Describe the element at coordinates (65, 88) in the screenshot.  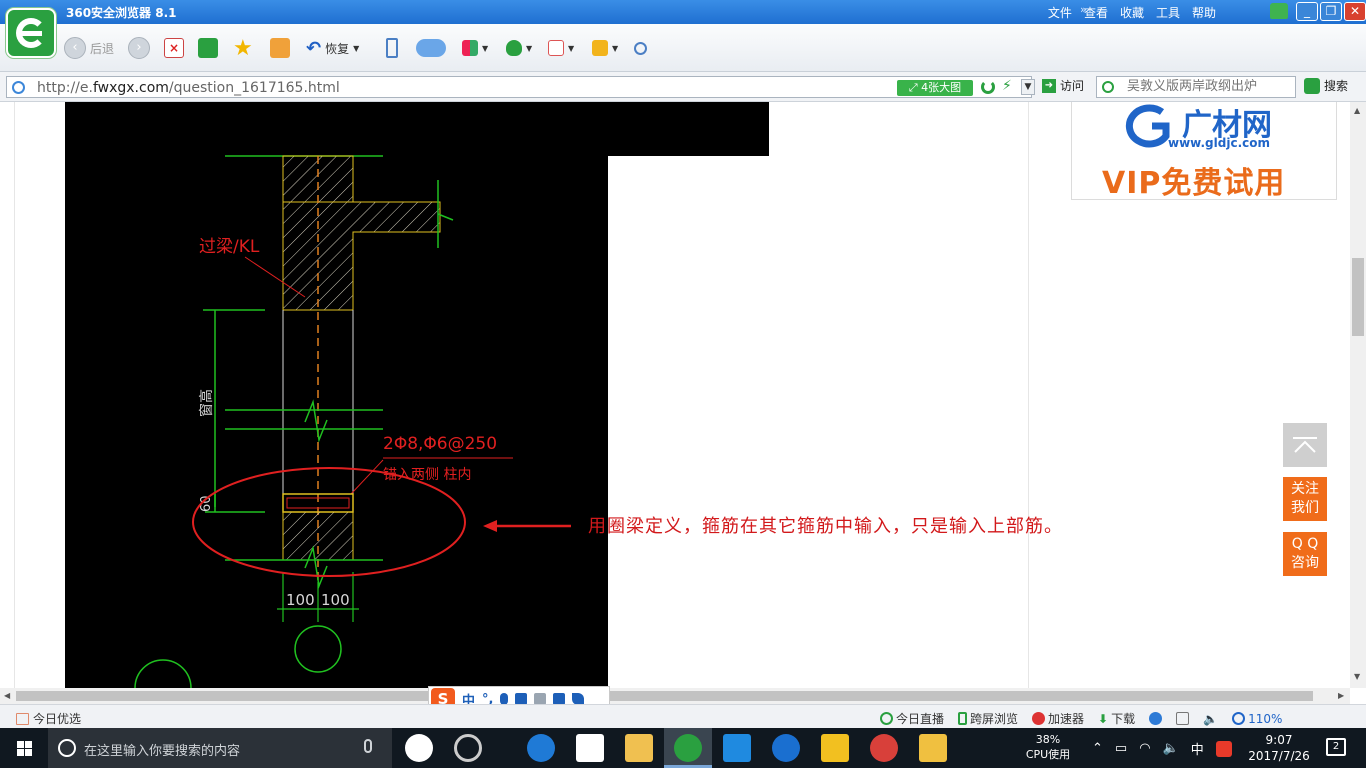
I see `url-prefix: http://e.` at that location.